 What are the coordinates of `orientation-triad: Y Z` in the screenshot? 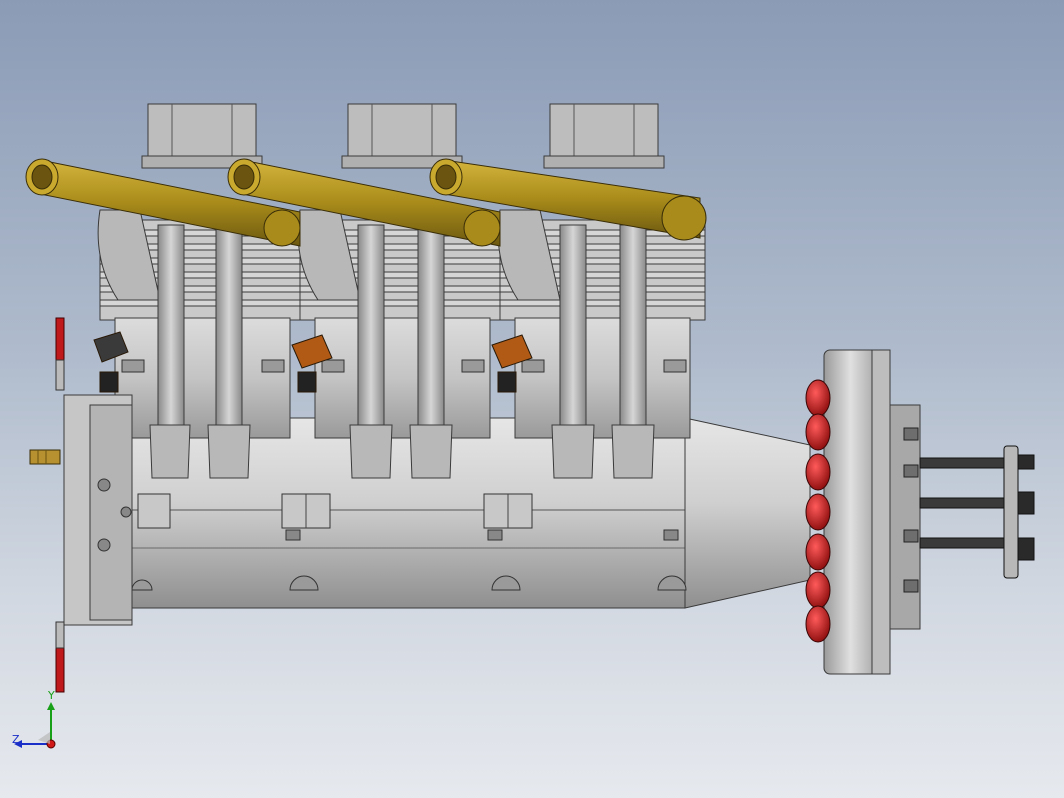 It's located at (38, 723).